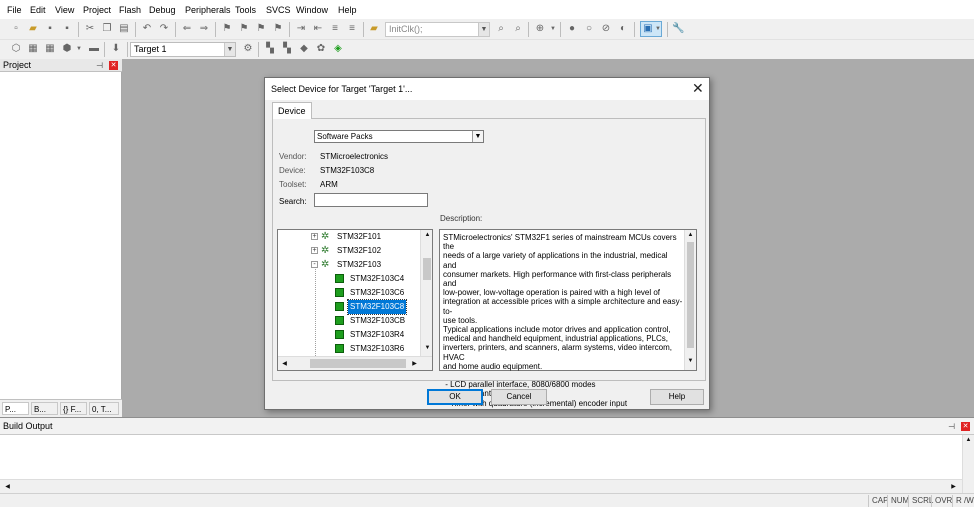 The width and height of the screenshot is (974, 507). What do you see at coordinates (518, 29) in the screenshot?
I see `incremental-find-icon: ⌕` at bounding box center [518, 29].